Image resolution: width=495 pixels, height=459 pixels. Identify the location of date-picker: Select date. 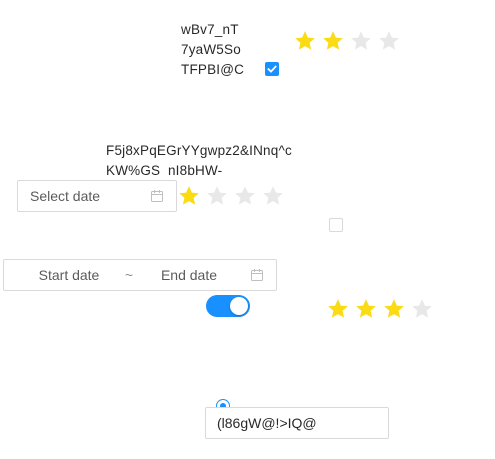
(97, 196).